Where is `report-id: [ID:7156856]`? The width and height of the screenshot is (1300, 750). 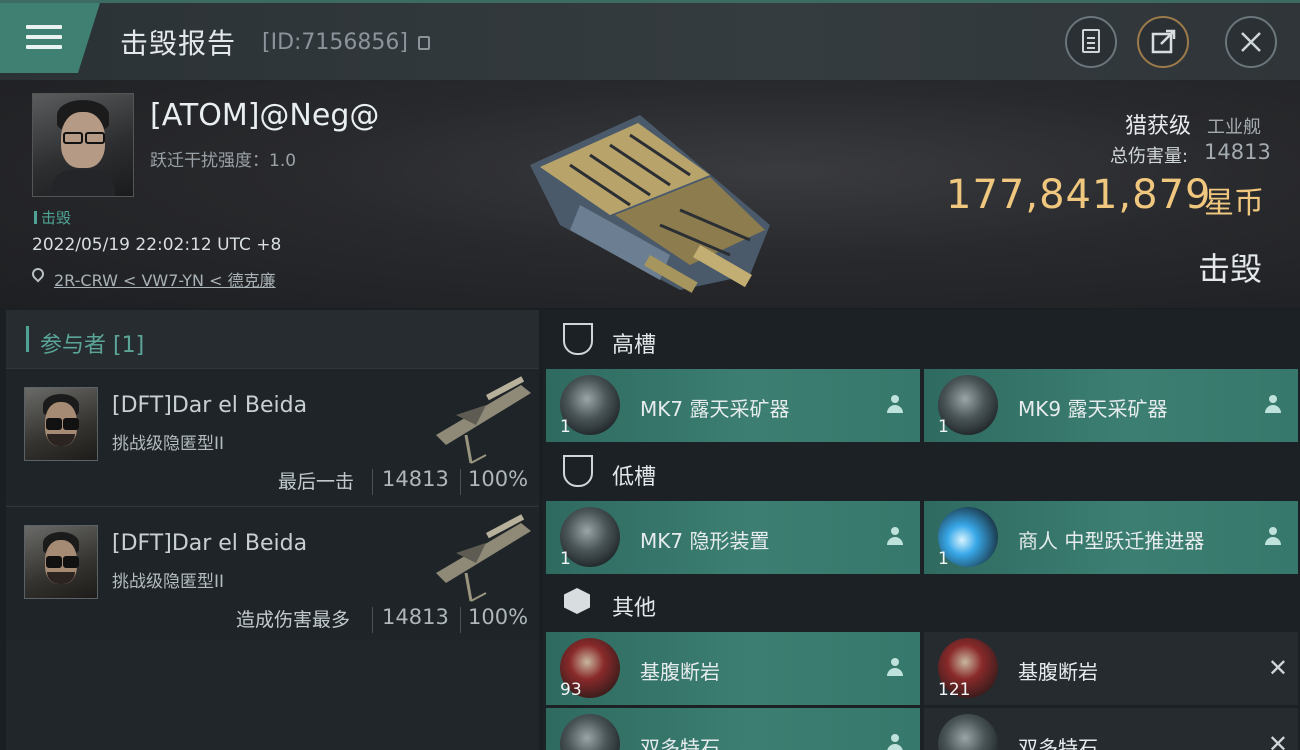 report-id: [ID:7156856] is located at coordinates (335, 42).